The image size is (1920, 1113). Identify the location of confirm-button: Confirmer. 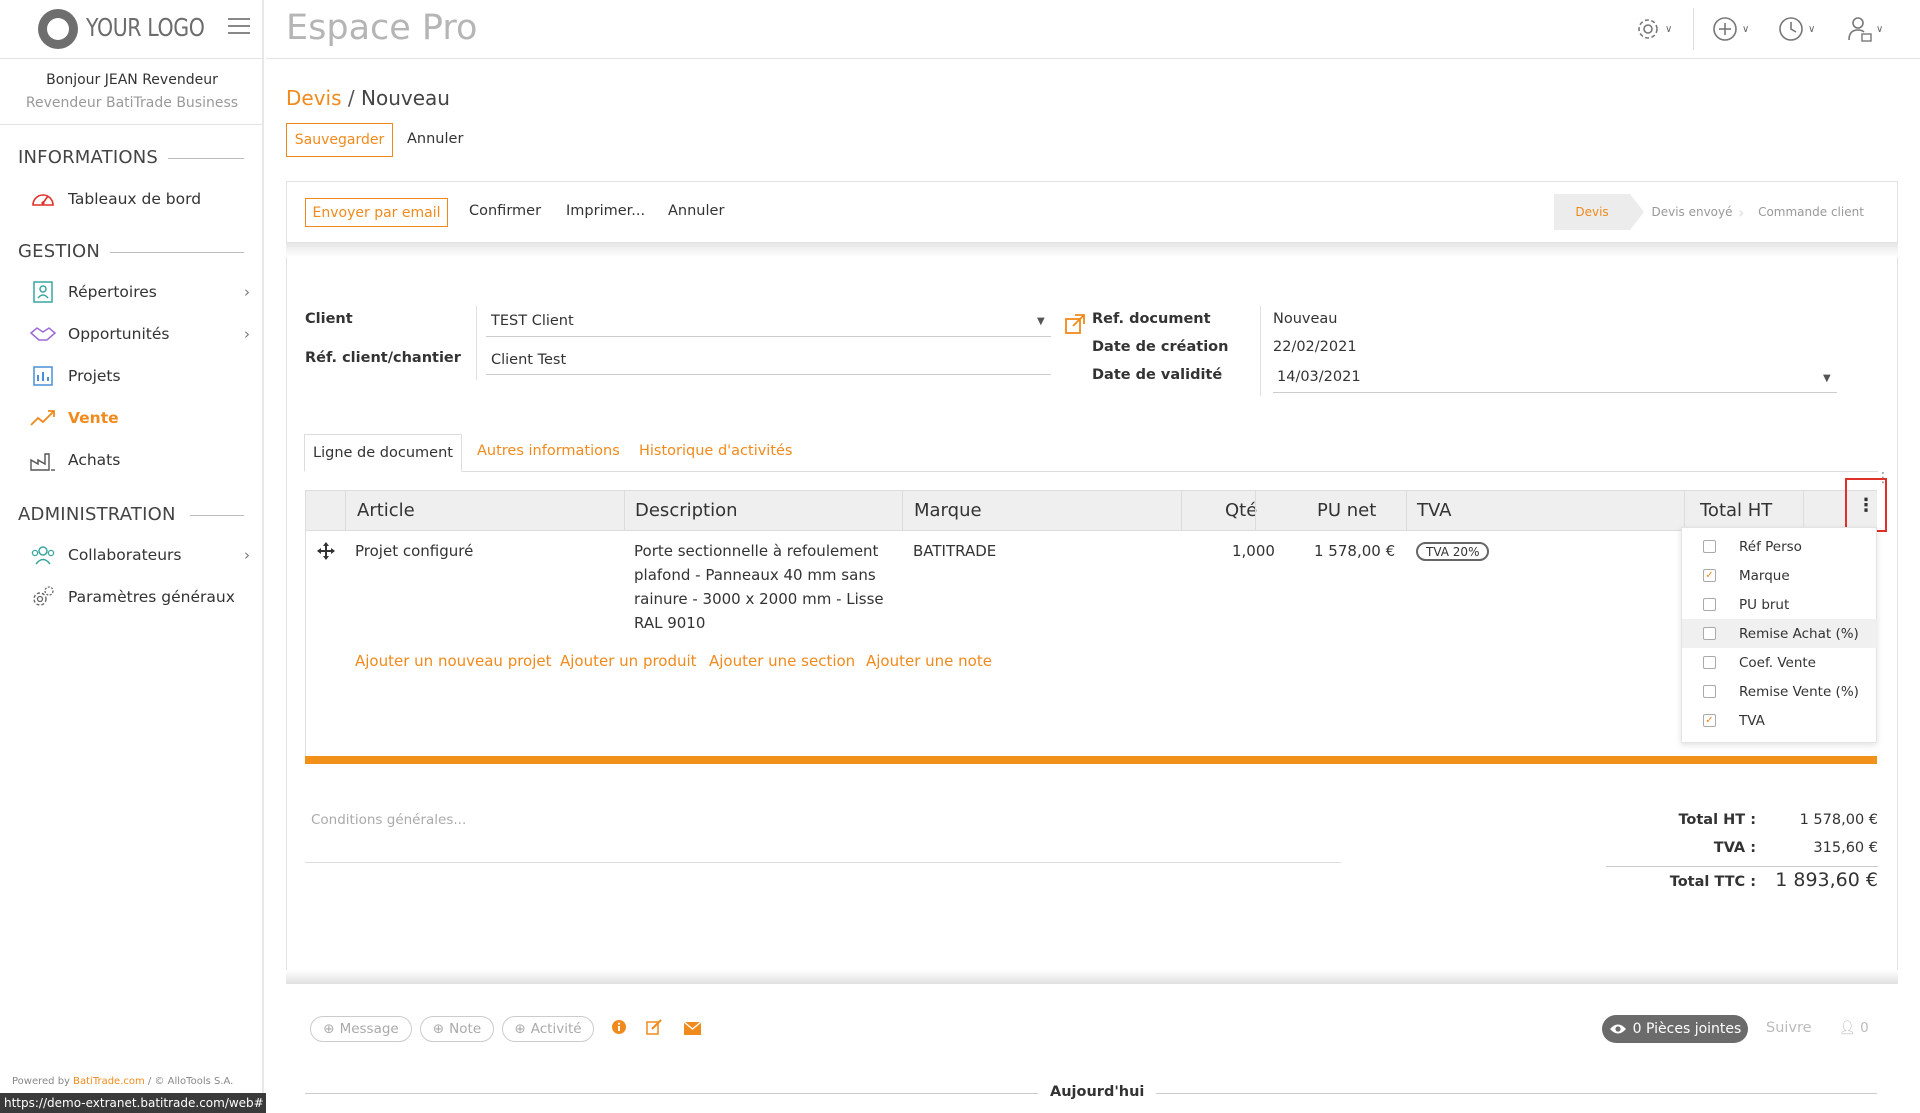
(505, 211).